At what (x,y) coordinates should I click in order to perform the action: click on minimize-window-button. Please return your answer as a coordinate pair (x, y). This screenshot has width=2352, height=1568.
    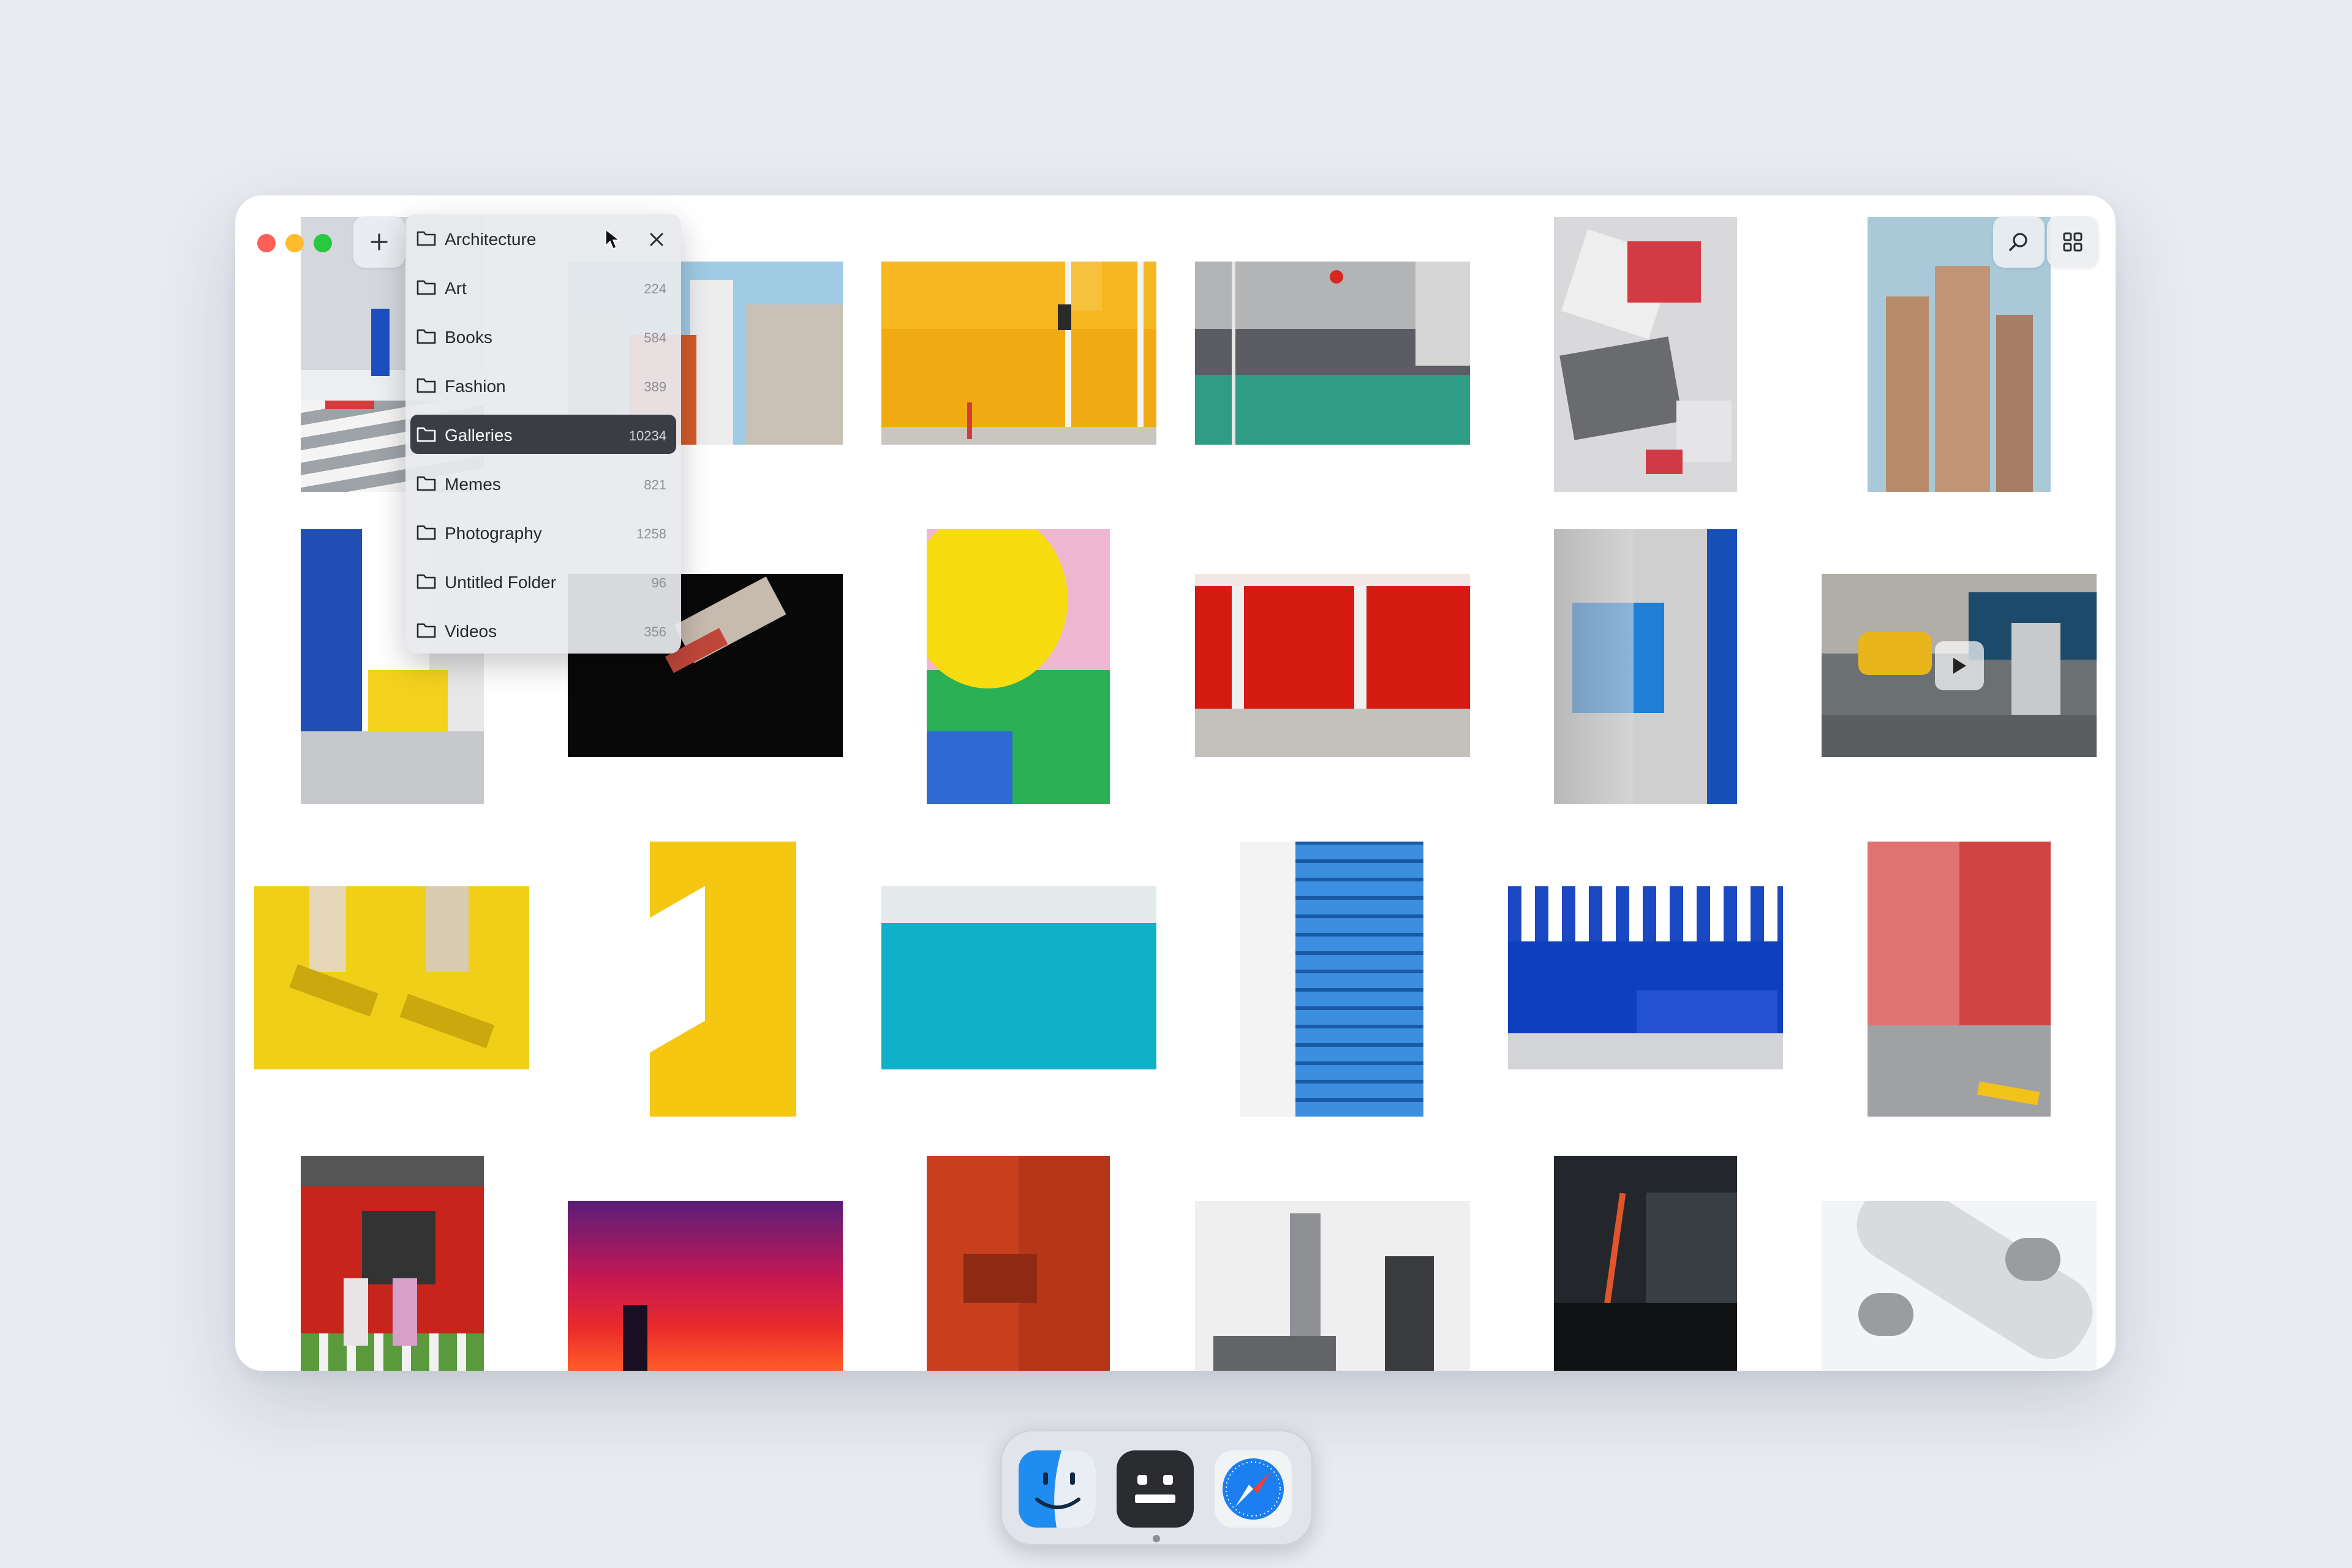
    Looking at the image, I should click on (294, 243).